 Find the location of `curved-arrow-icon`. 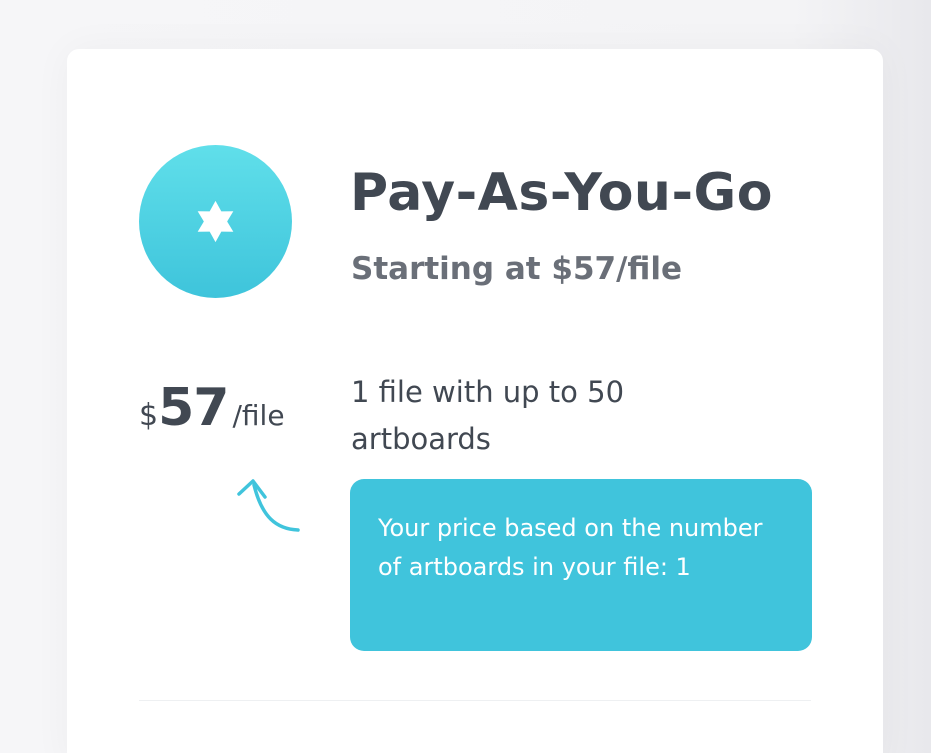

curved-arrow-icon is located at coordinates (268, 505).